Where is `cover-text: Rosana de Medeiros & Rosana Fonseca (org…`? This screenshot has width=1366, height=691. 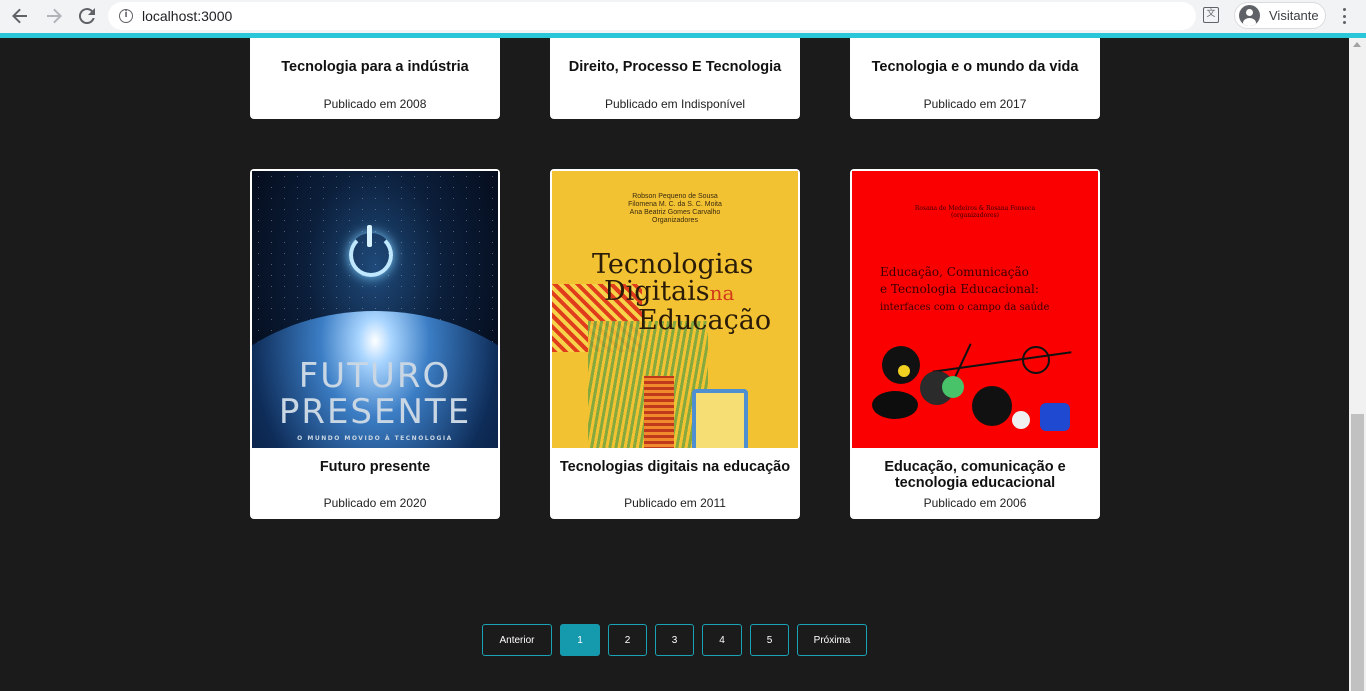 cover-text: Rosana de Medeiros & Rosana Fonseca (org… is located at coordinates (975, 212).